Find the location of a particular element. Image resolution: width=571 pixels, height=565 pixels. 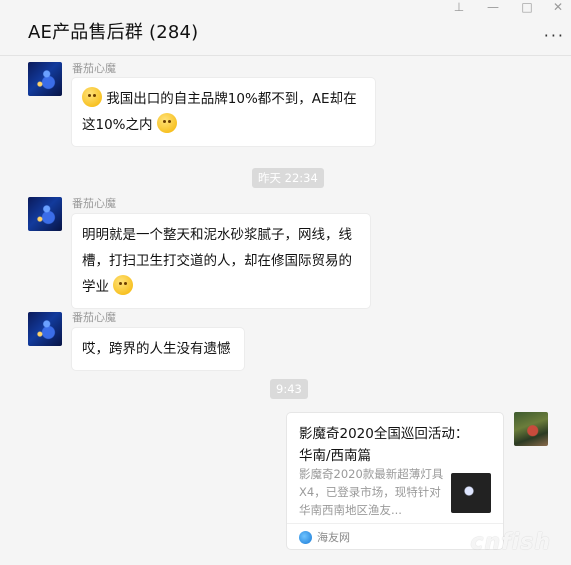

watermark: cnfish is located at coordinates (510, 542).